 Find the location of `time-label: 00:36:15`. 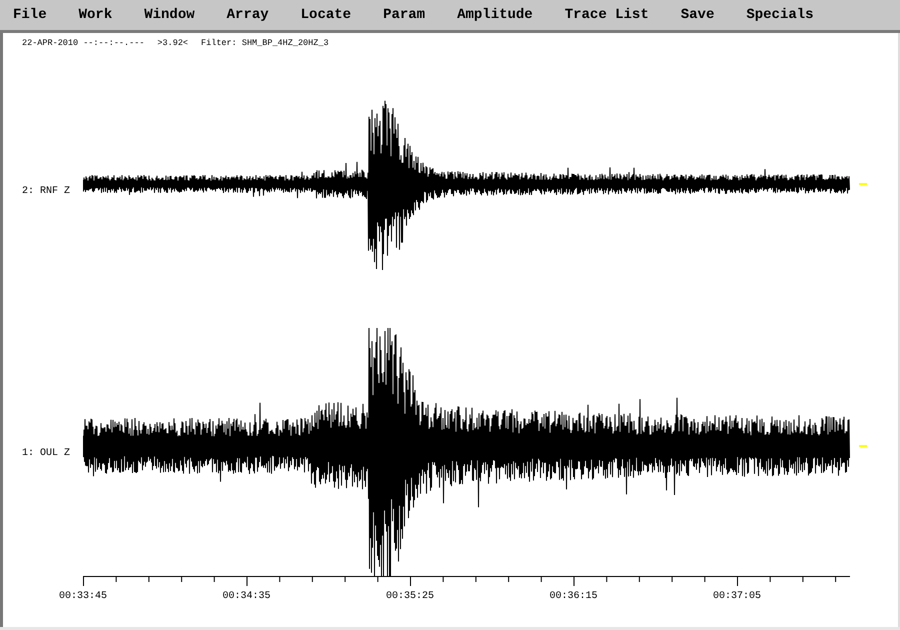

time-label: 00:36:15 is located at coordinates (574, 597).